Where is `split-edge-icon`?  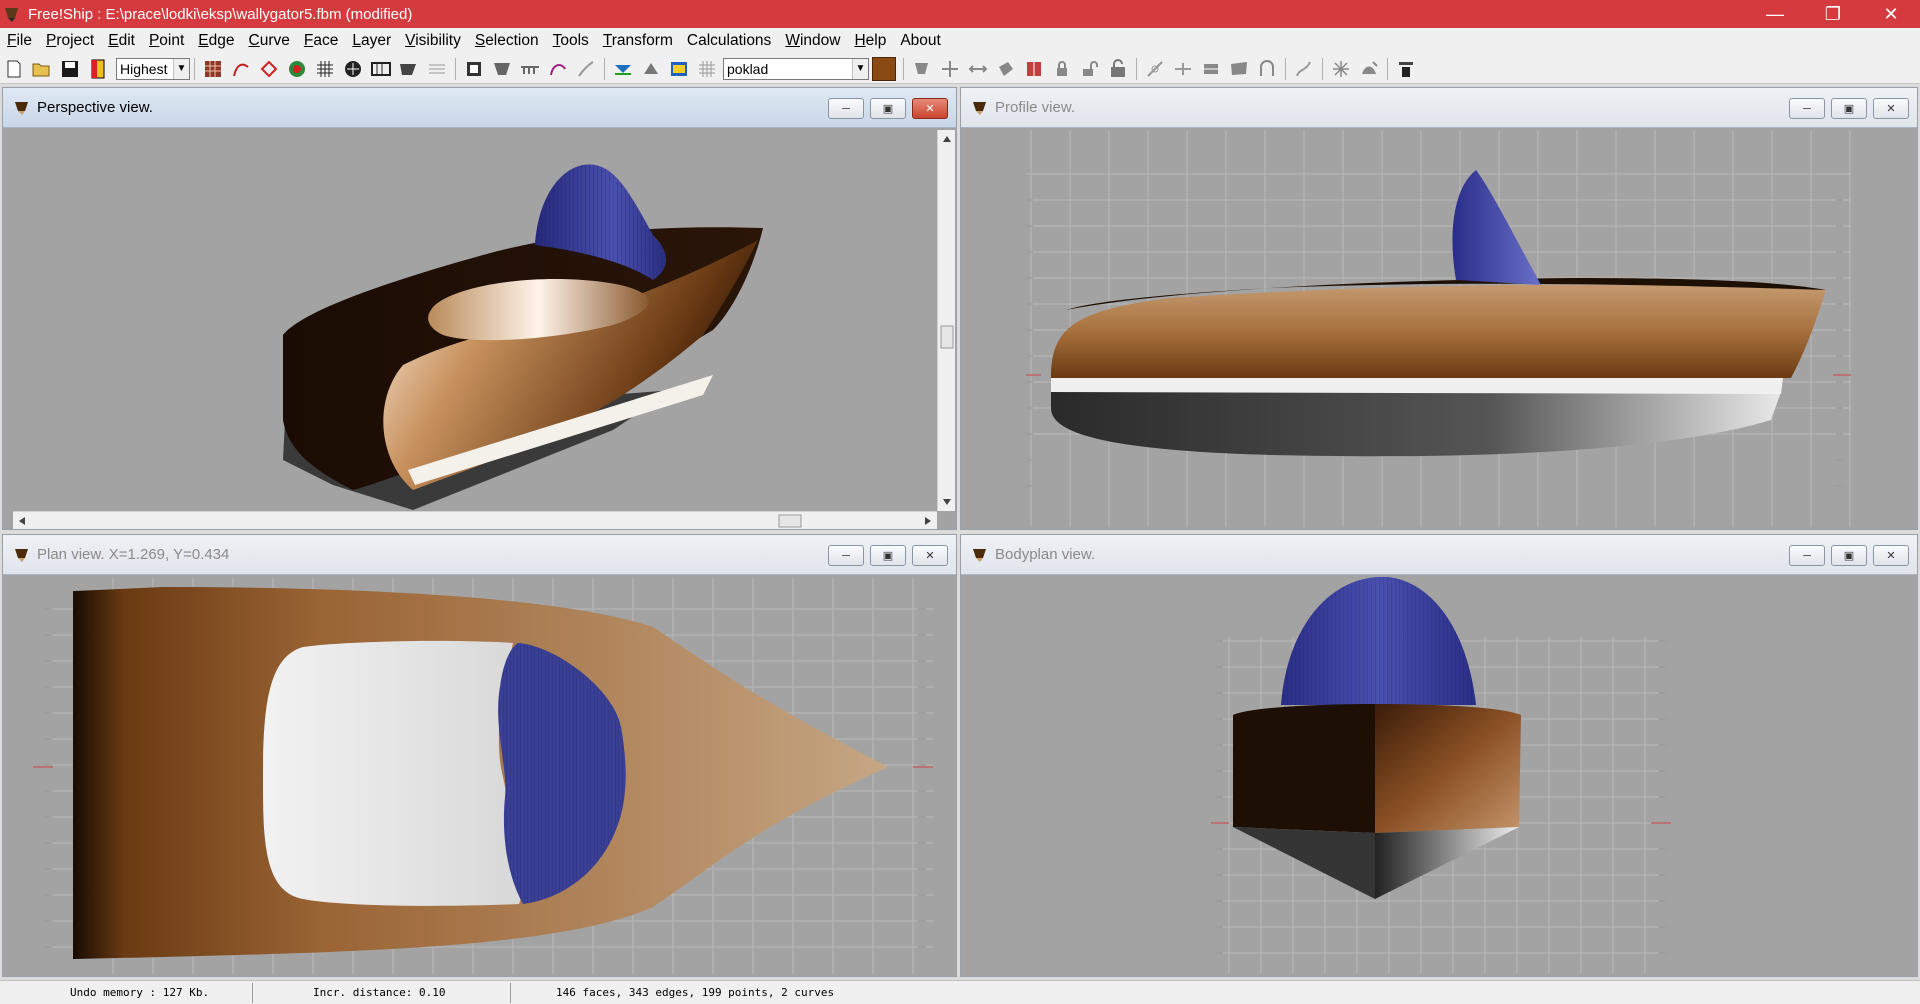 split-edge-icon is located at coordinates (1183, 69).